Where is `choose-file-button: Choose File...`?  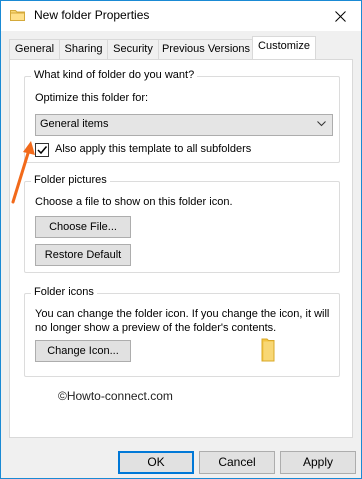 choose-file-button: Choose File... is located at coordinates (83, 227).